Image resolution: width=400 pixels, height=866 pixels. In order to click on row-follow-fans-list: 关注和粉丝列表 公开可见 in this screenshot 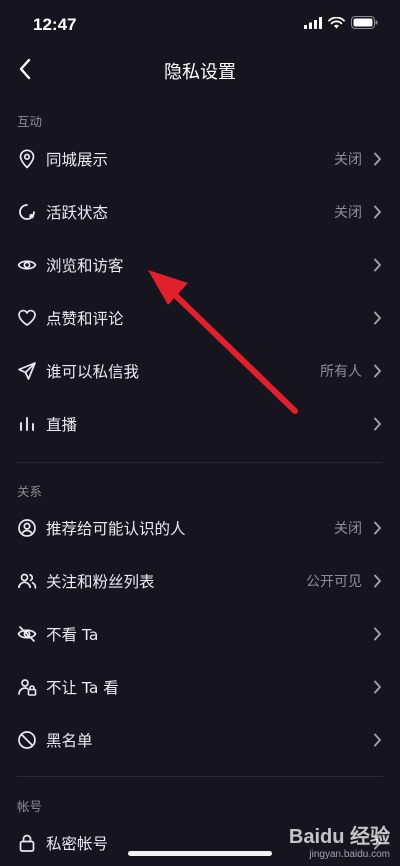, I will do `click(200, 580)`.